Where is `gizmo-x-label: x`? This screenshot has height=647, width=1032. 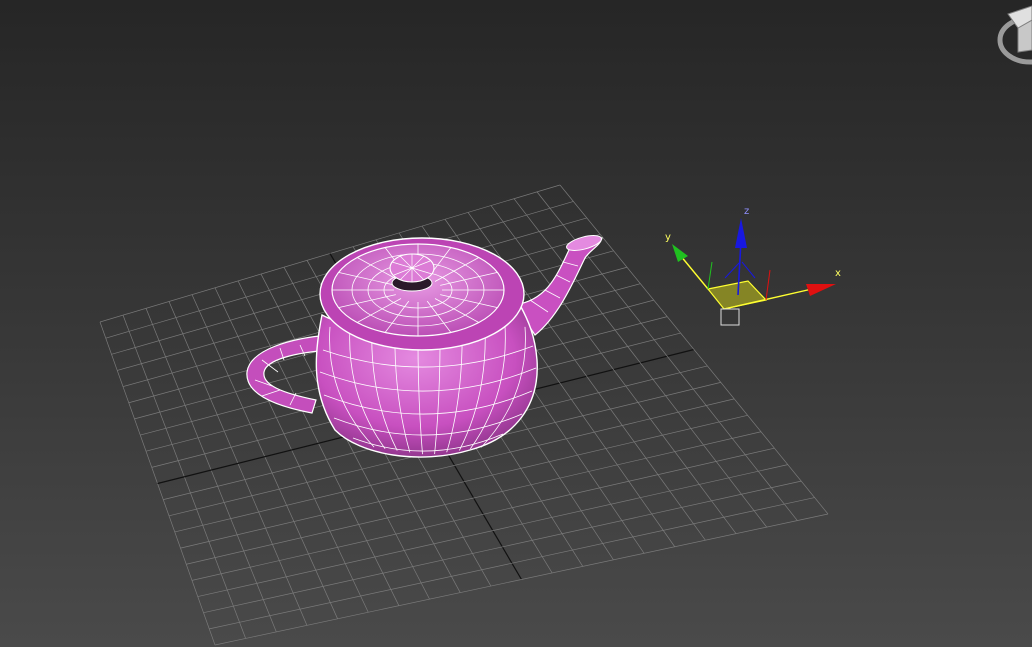 gizmo-x-label: x is located at coordinates (838, 273).